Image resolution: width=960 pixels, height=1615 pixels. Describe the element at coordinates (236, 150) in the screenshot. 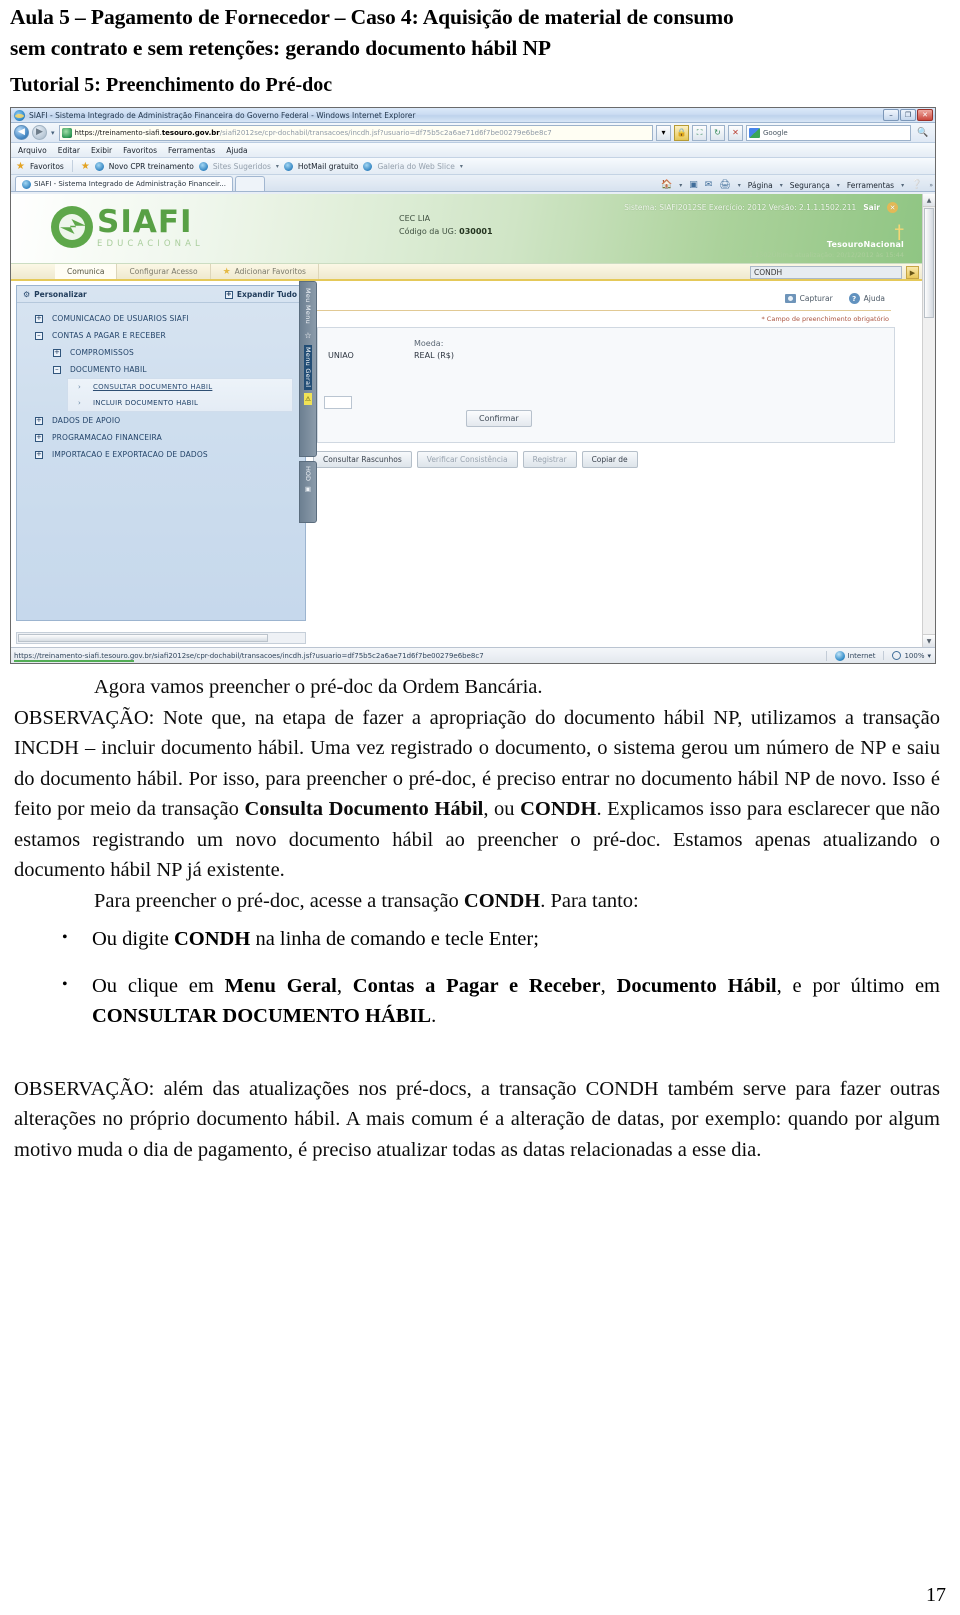

I see `menu-ajuda: Ajuda` at that location.